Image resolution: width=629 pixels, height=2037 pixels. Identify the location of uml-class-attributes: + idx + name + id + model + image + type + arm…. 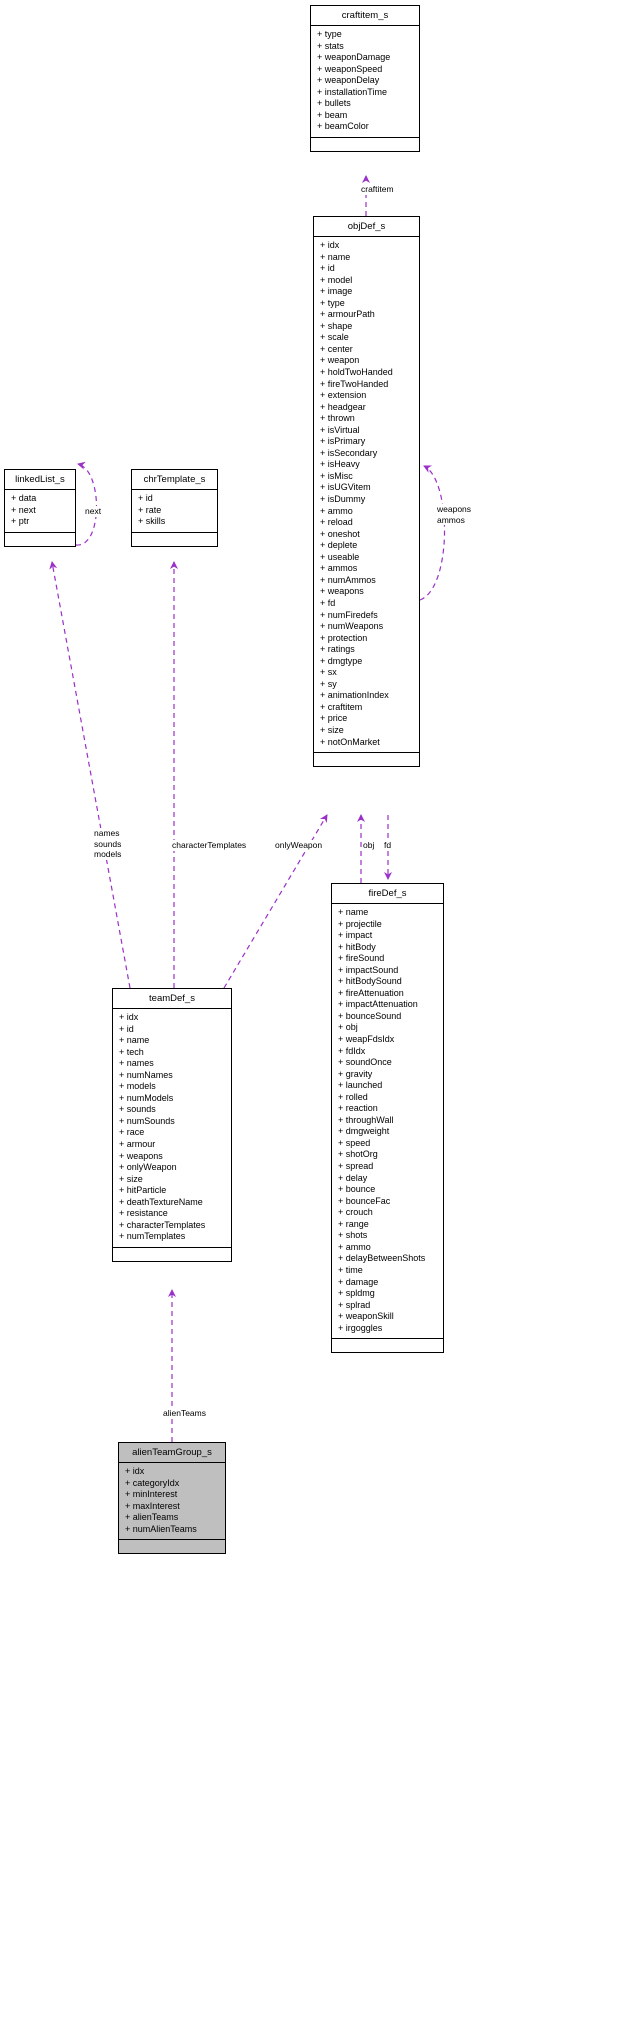
(366, 495).